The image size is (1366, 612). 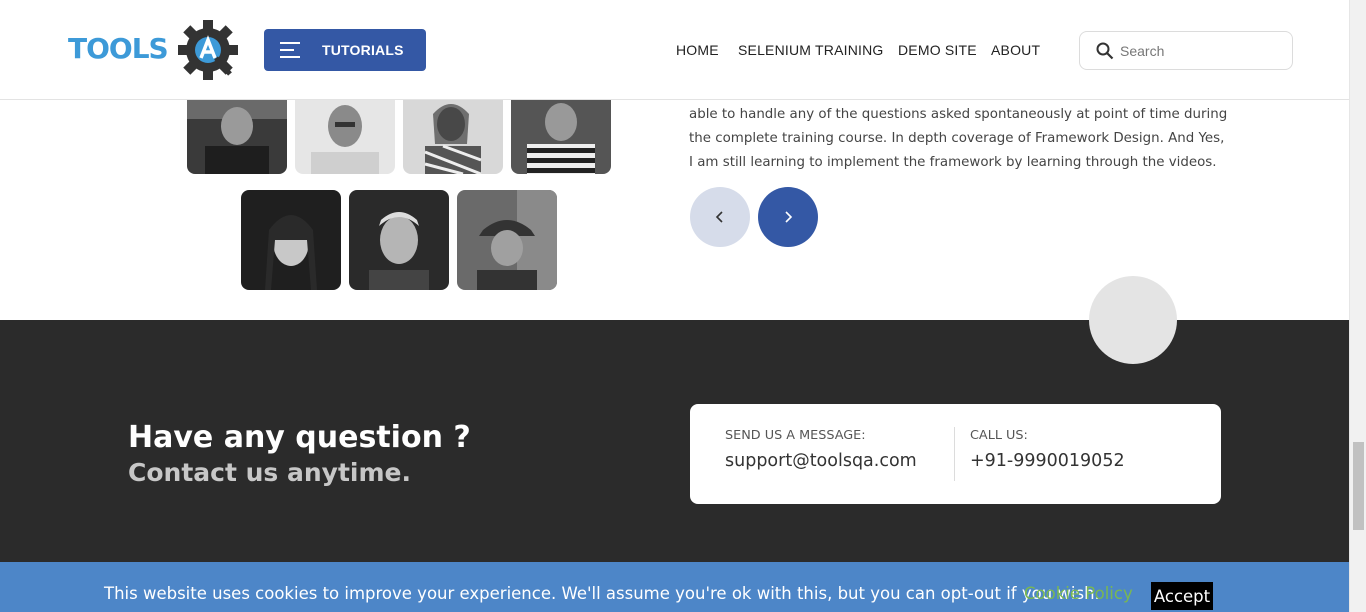 I want to click on accept-cookies-button: Accept, so click(x=1182, y=596).